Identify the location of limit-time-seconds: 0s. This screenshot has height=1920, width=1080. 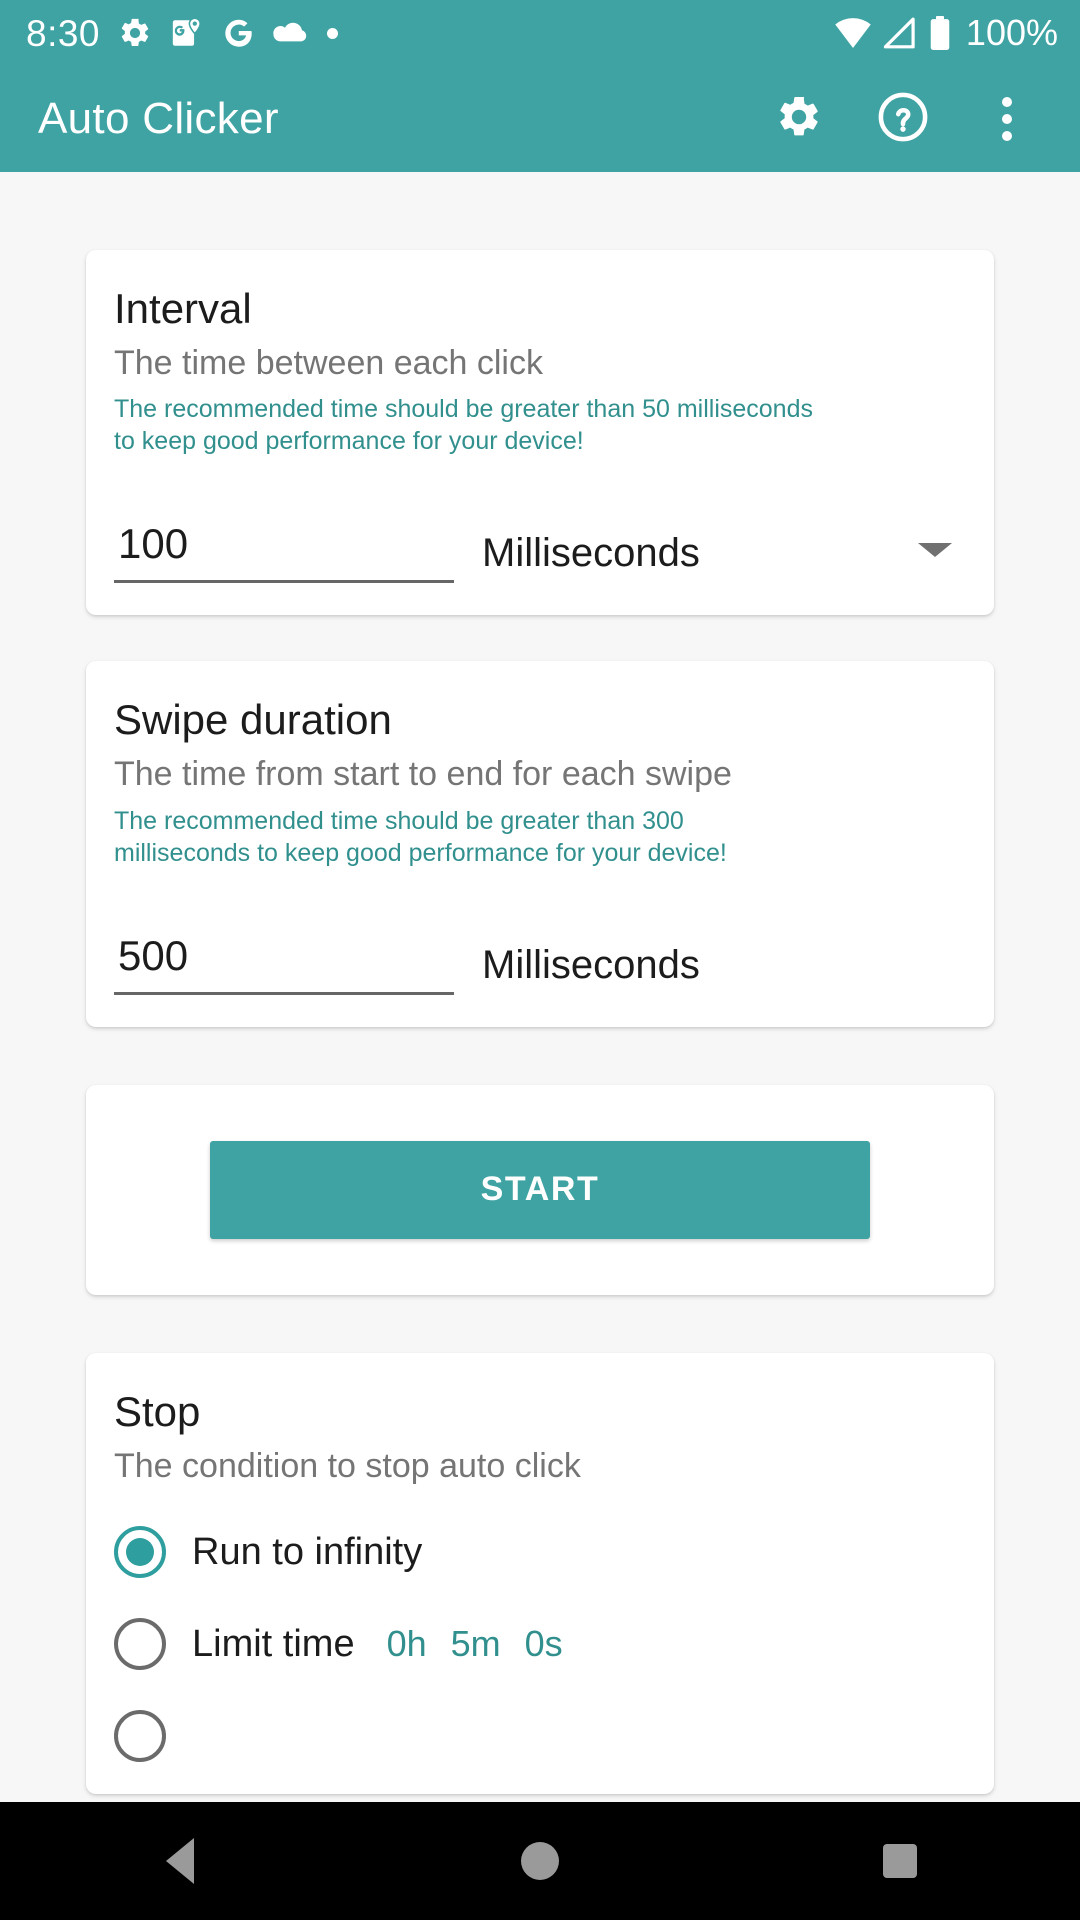
(544, 1643).